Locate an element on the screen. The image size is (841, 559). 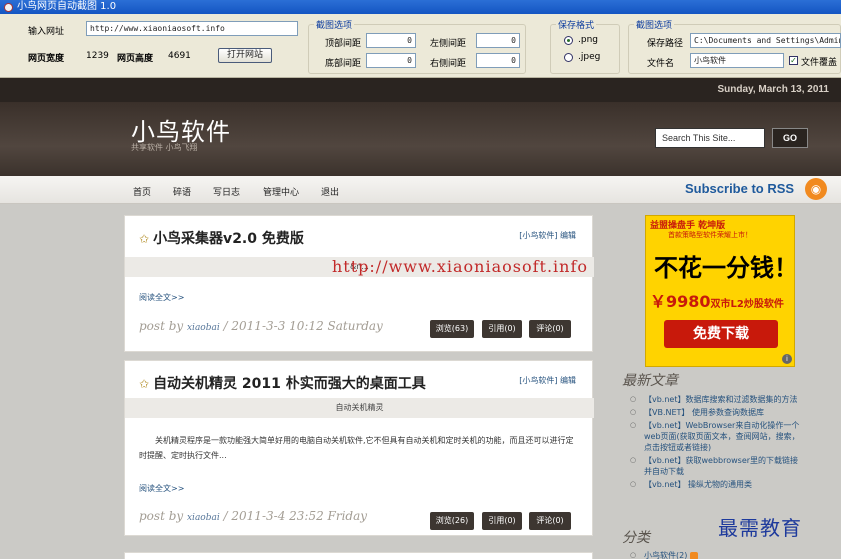
date-bar: Sunday, March 13, 2011 is located at coordinates (420, 90).